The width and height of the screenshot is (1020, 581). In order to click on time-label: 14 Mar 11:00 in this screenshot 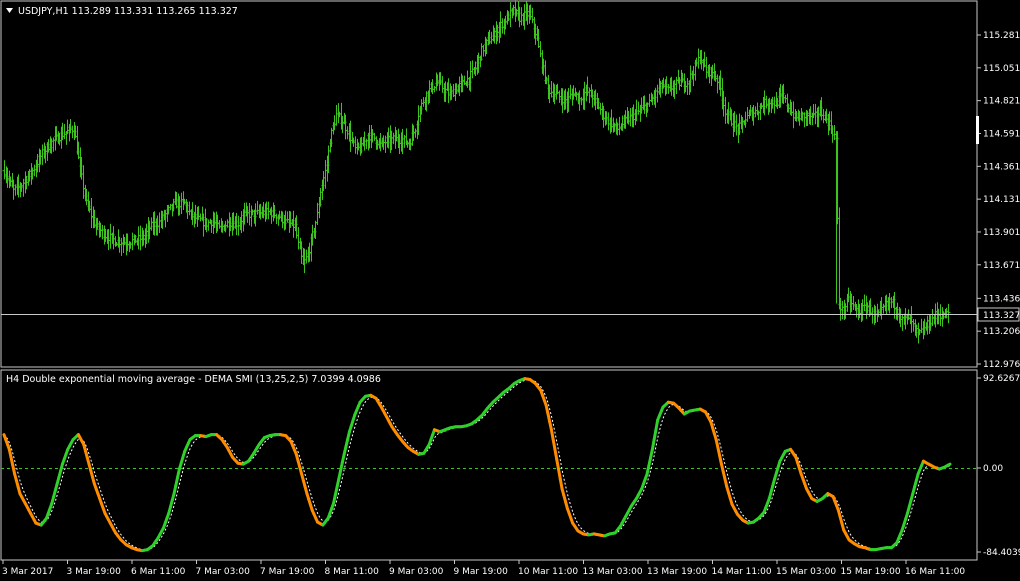, I will do `click(742, 572)`.